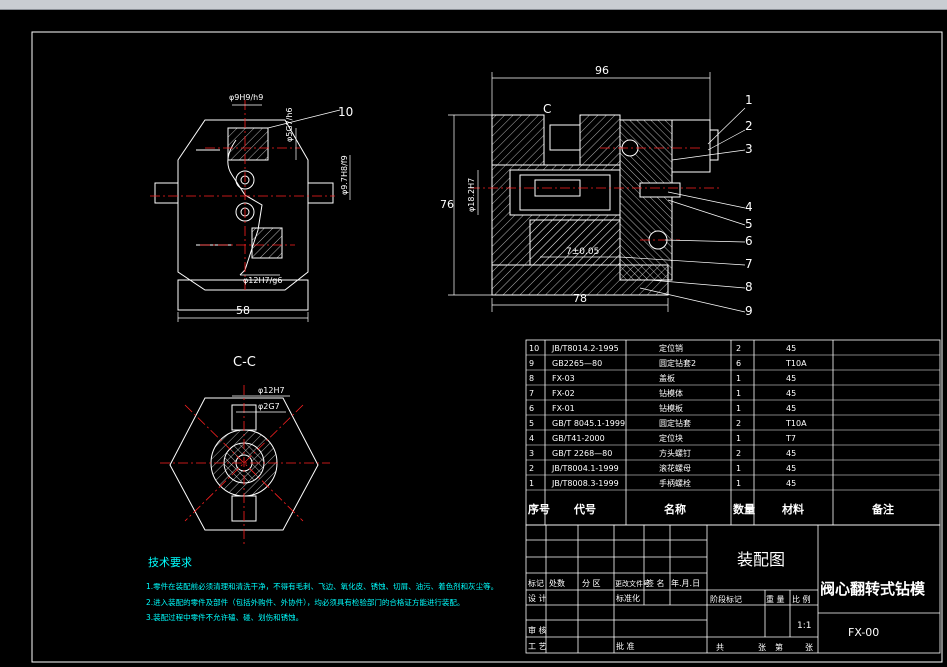 The image size is (947, 667). I want to click on tech-notes-title: 技术要求, so click(170, 562).